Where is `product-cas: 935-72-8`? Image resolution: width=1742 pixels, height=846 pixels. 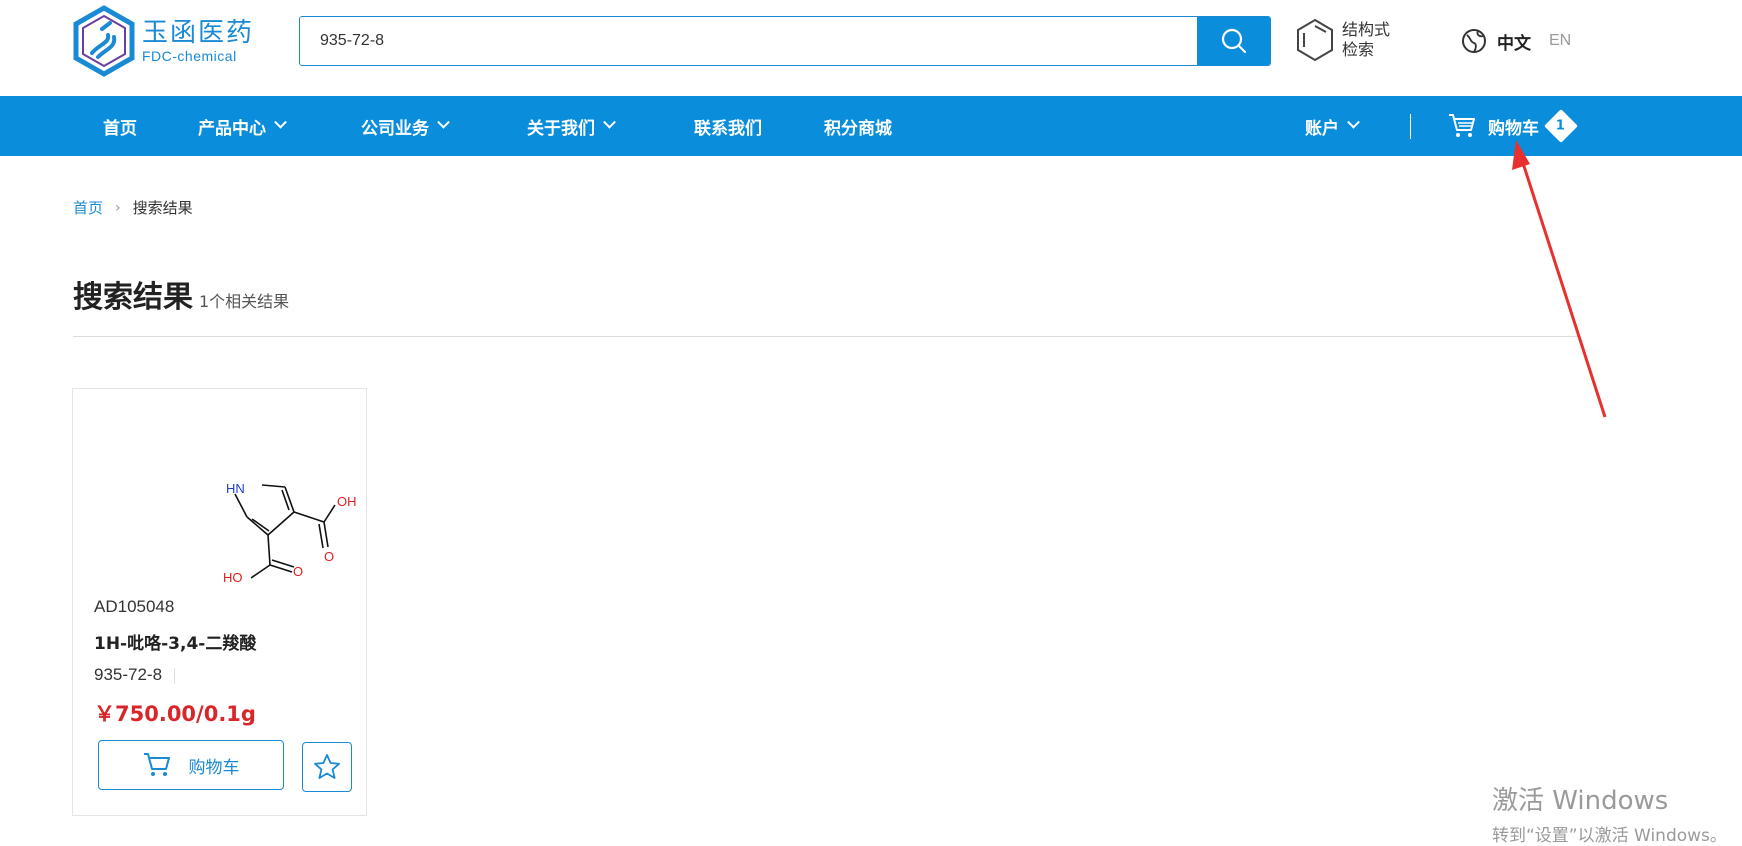 product-cas: 935-72-8 is located at coordinates (128, 674).